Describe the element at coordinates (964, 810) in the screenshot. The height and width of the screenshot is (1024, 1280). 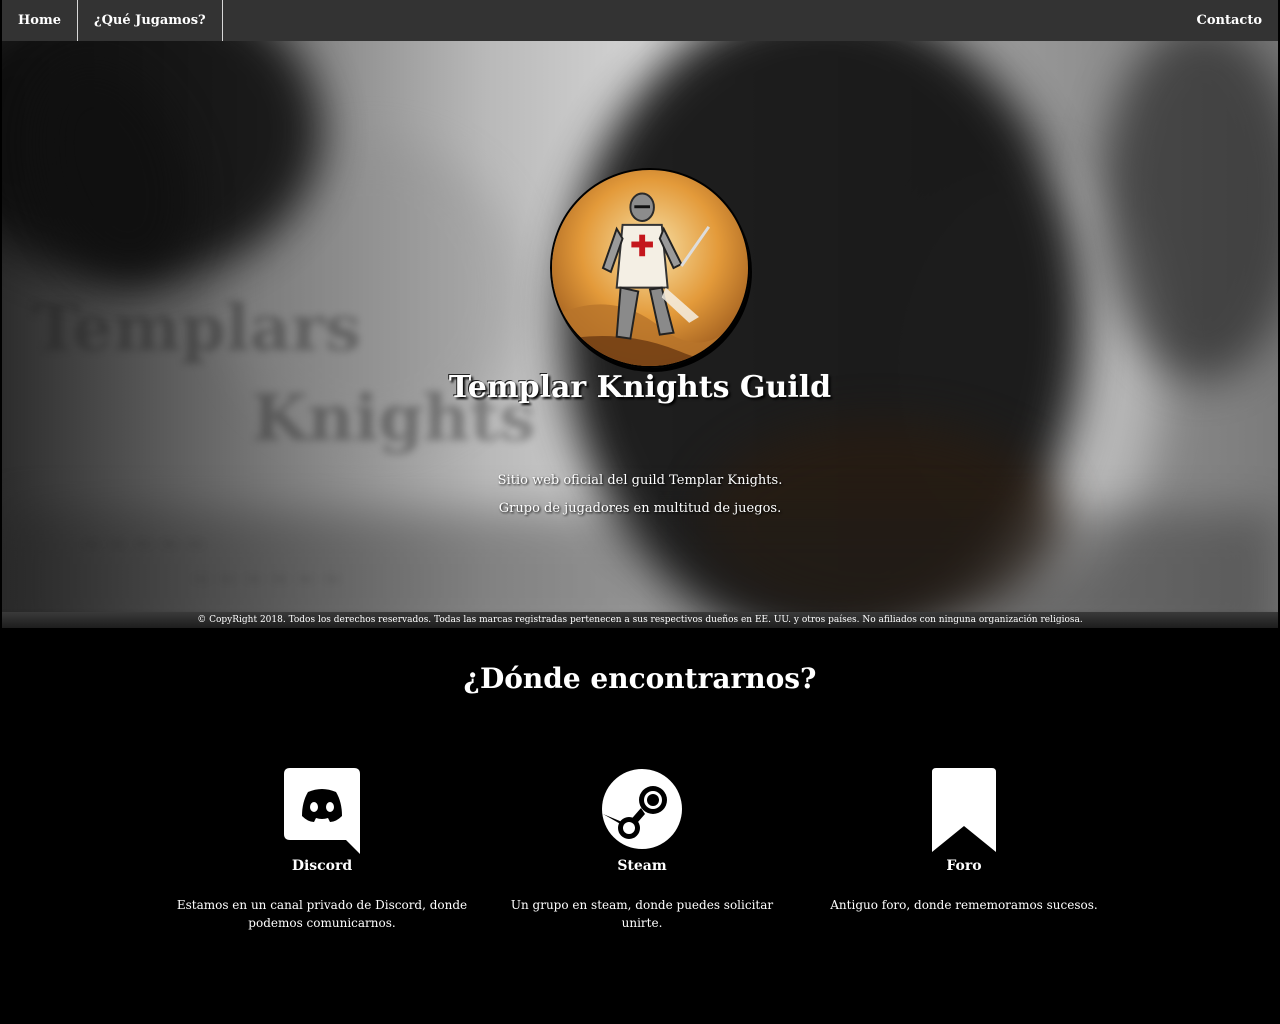
I see `bookmark-icon` at that location.